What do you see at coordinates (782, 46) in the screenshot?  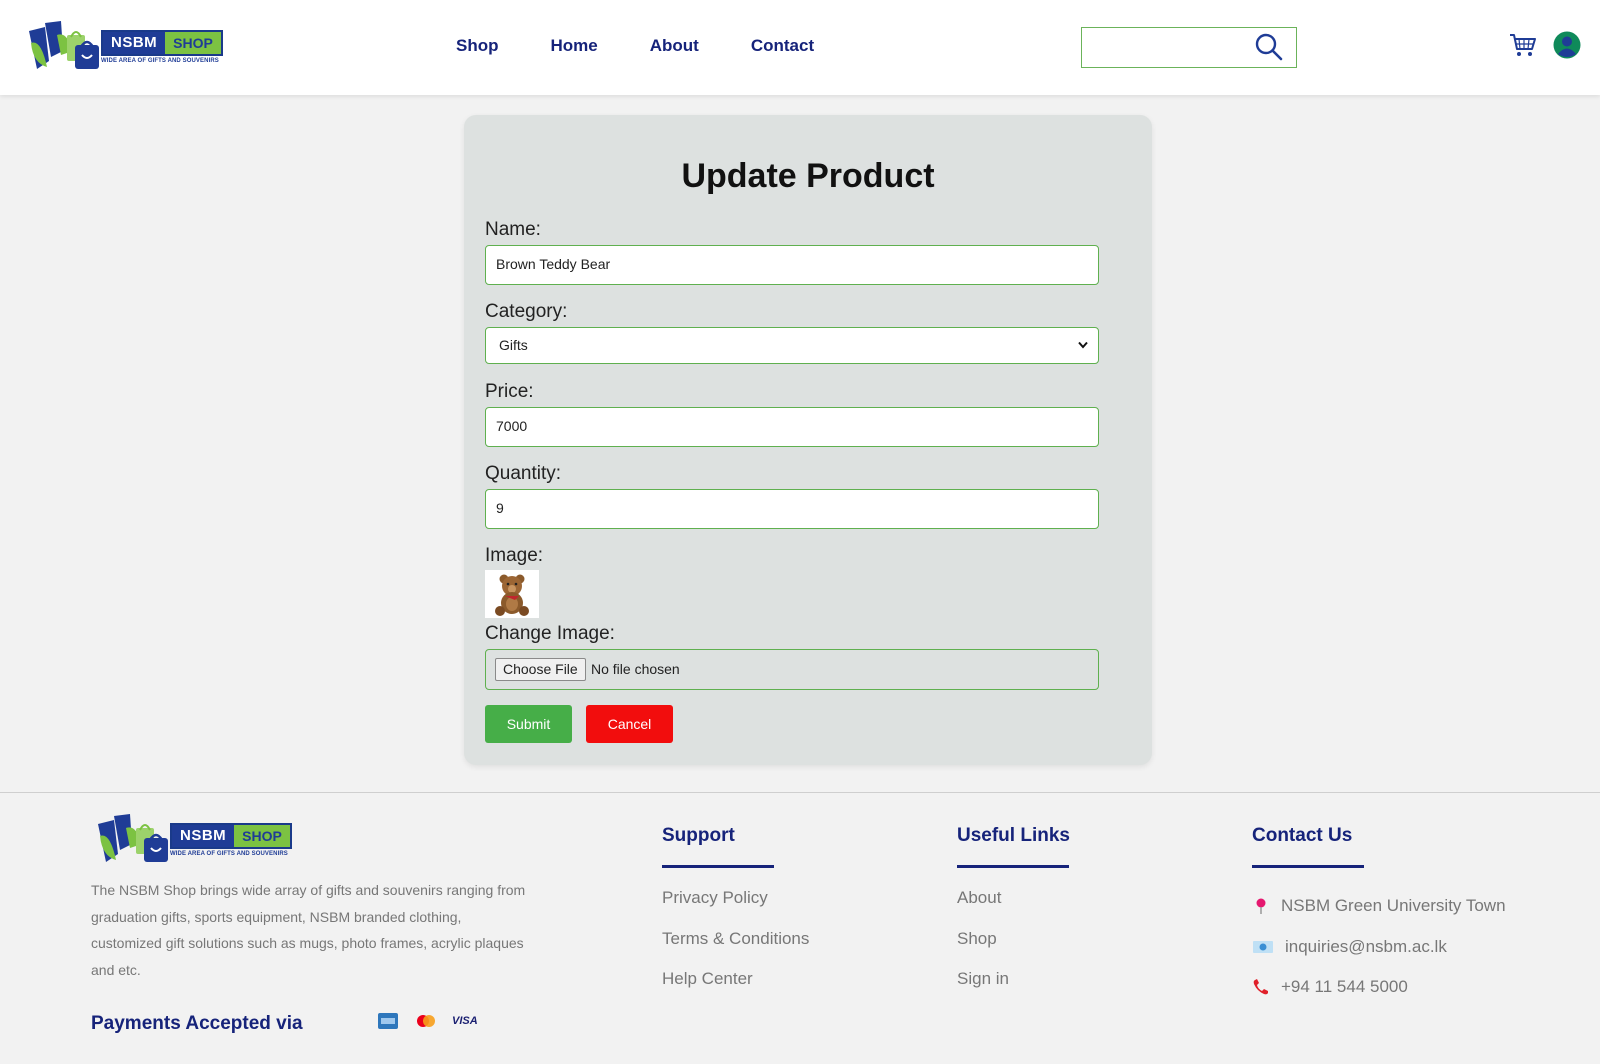 I see `nav-contact: Contact` at bounding box center [782, 46].